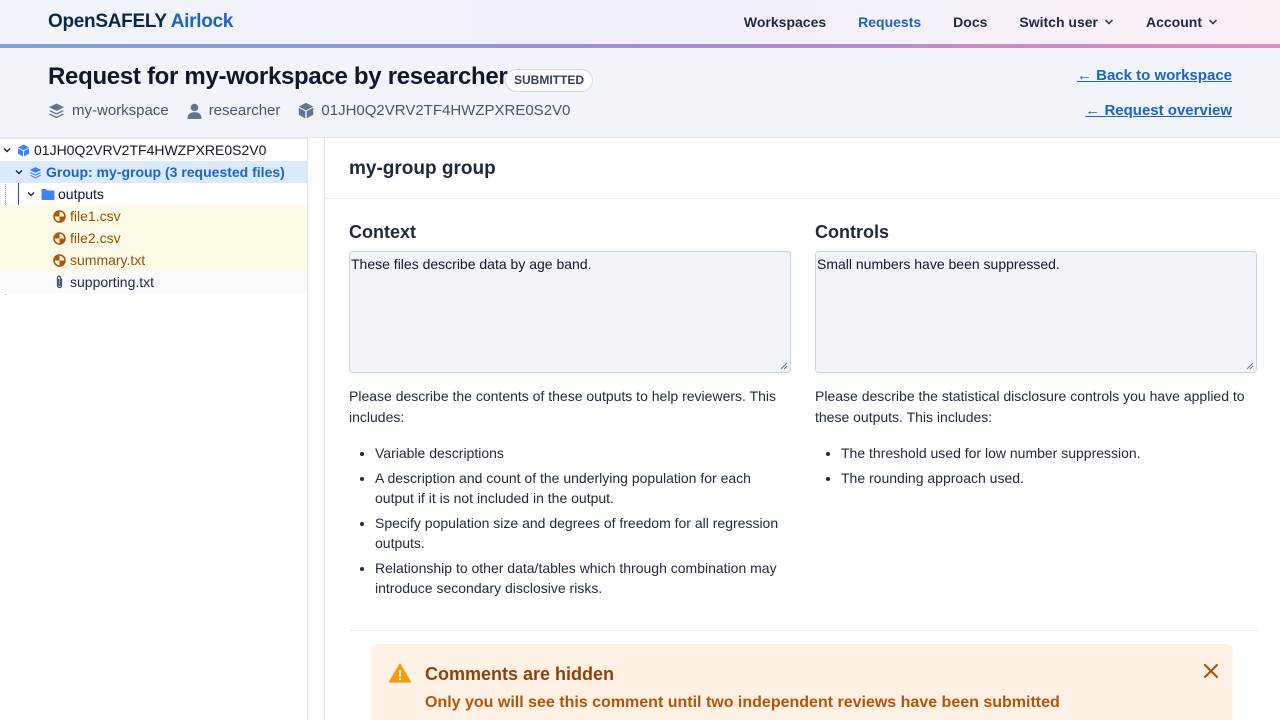  Describe the element at coordinates (400, 673) in the screenshot. I see `warning-icon` at that location.